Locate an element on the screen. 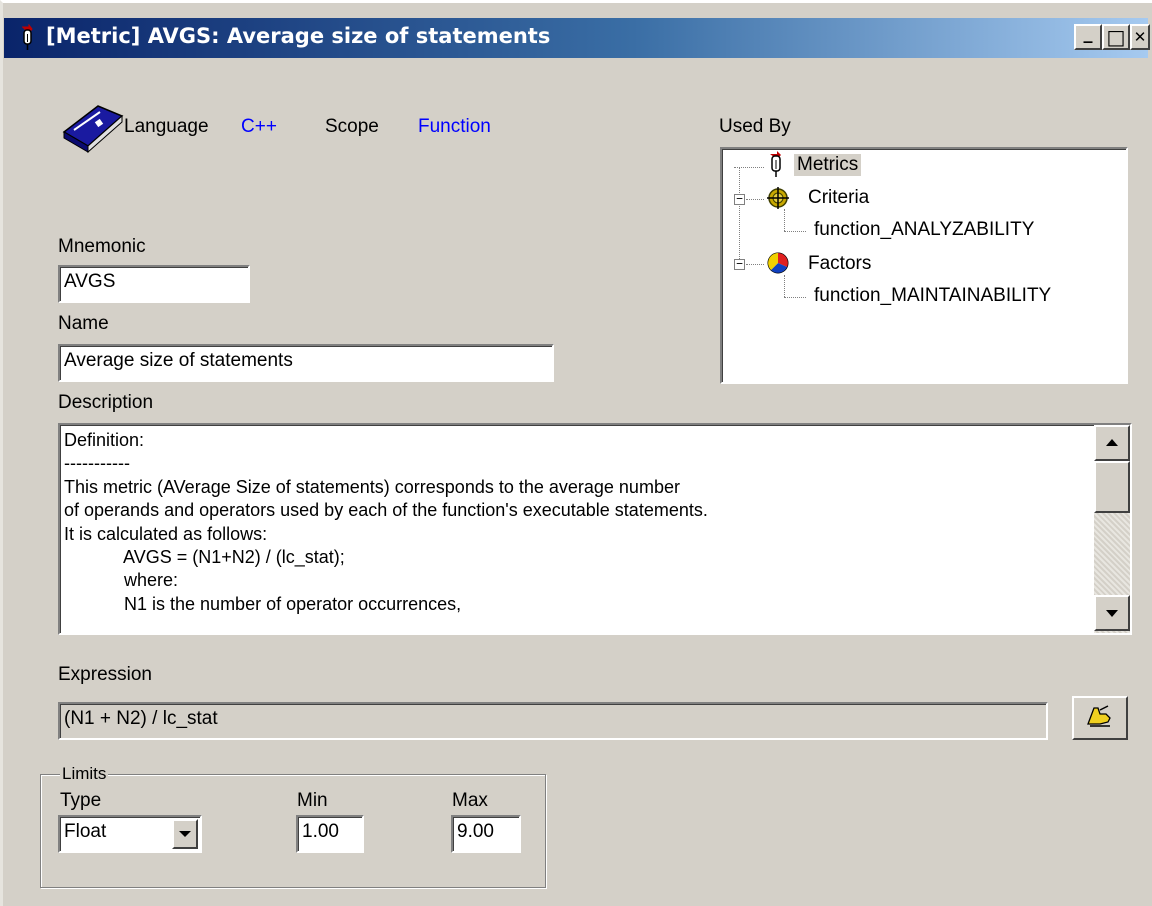  mnemonic-value: AVGS is located at coordinates (90, 281).